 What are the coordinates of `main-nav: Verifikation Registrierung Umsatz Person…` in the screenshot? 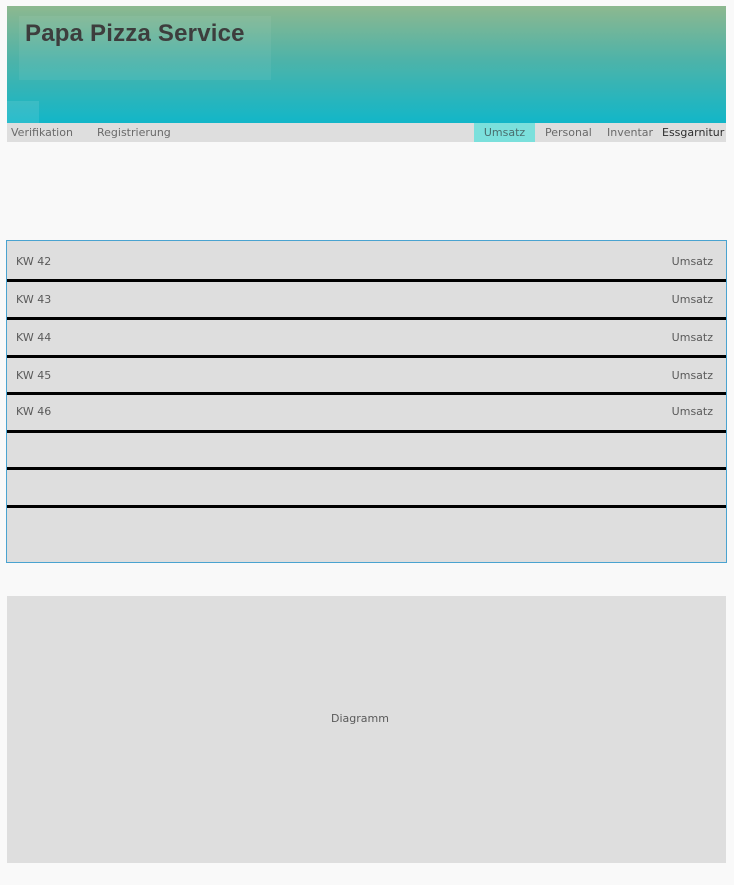 It's located at (366, 132).